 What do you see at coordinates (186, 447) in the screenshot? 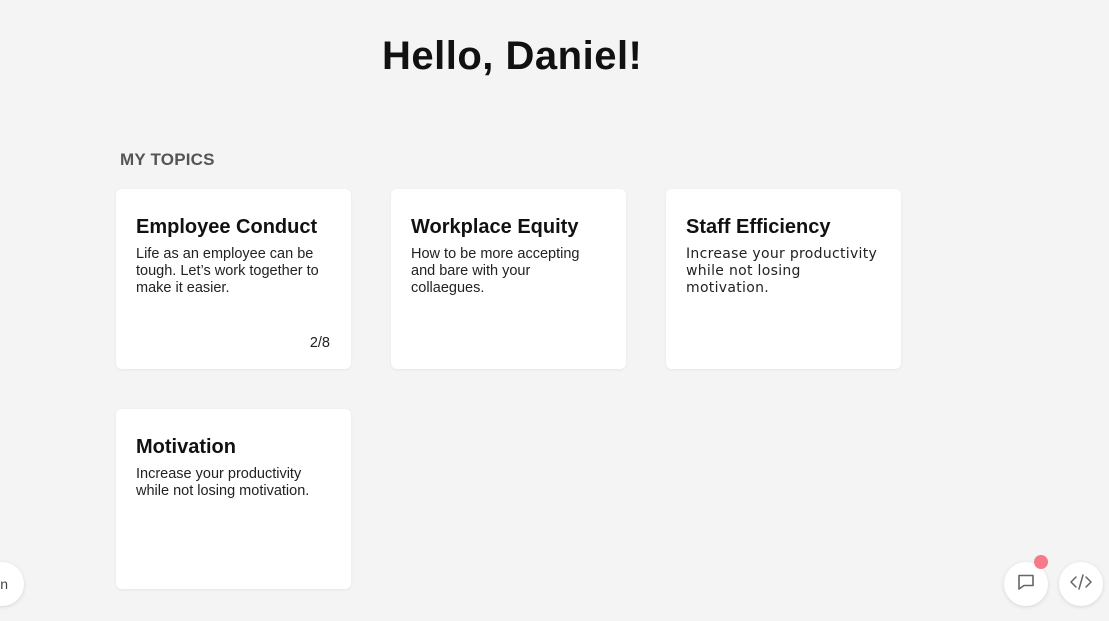
I see `topic-card-title: Motivation` at bounding box center [186, 447].